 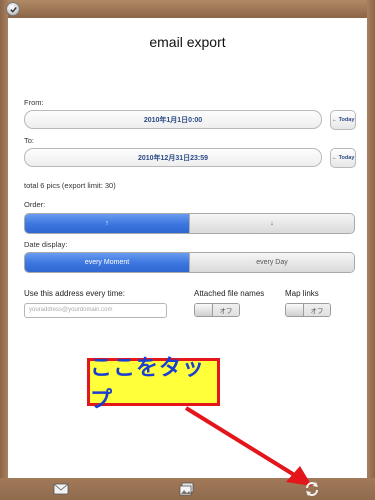 I want to click on photos-icon, so click(x=187, y=489).